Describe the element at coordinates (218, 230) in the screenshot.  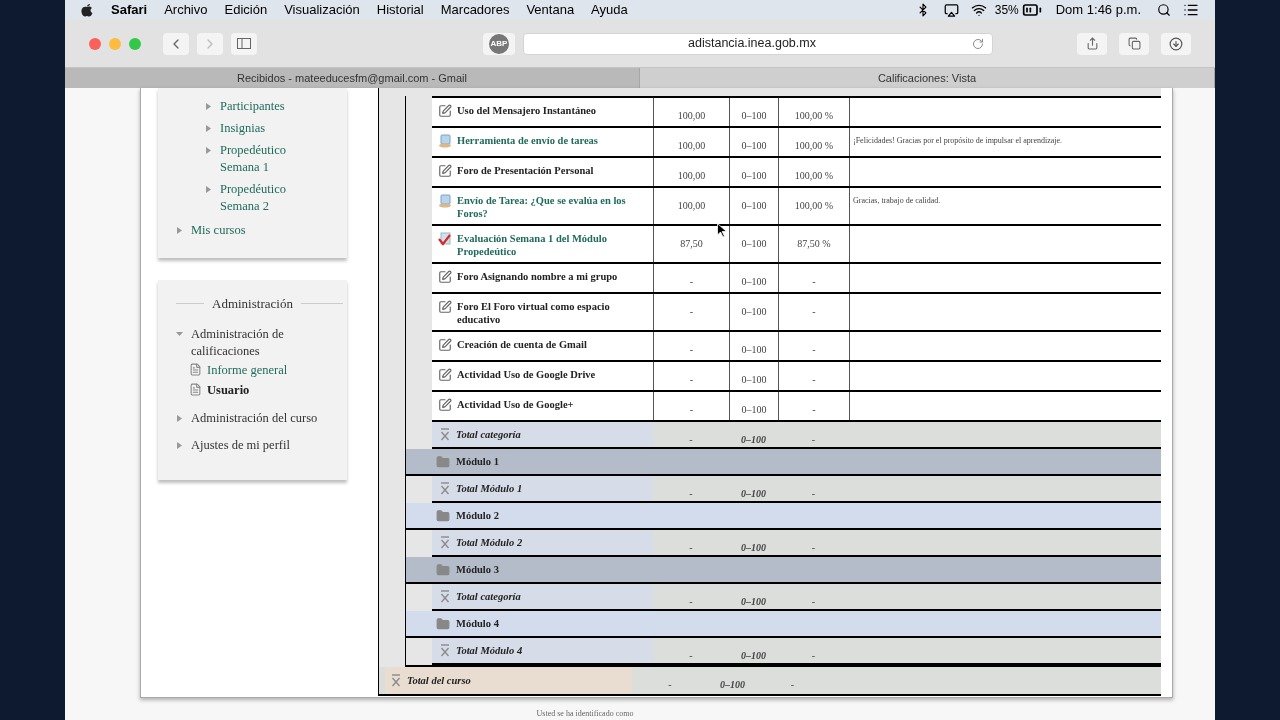
I see `navigation-link: Mis cursos` at that location.